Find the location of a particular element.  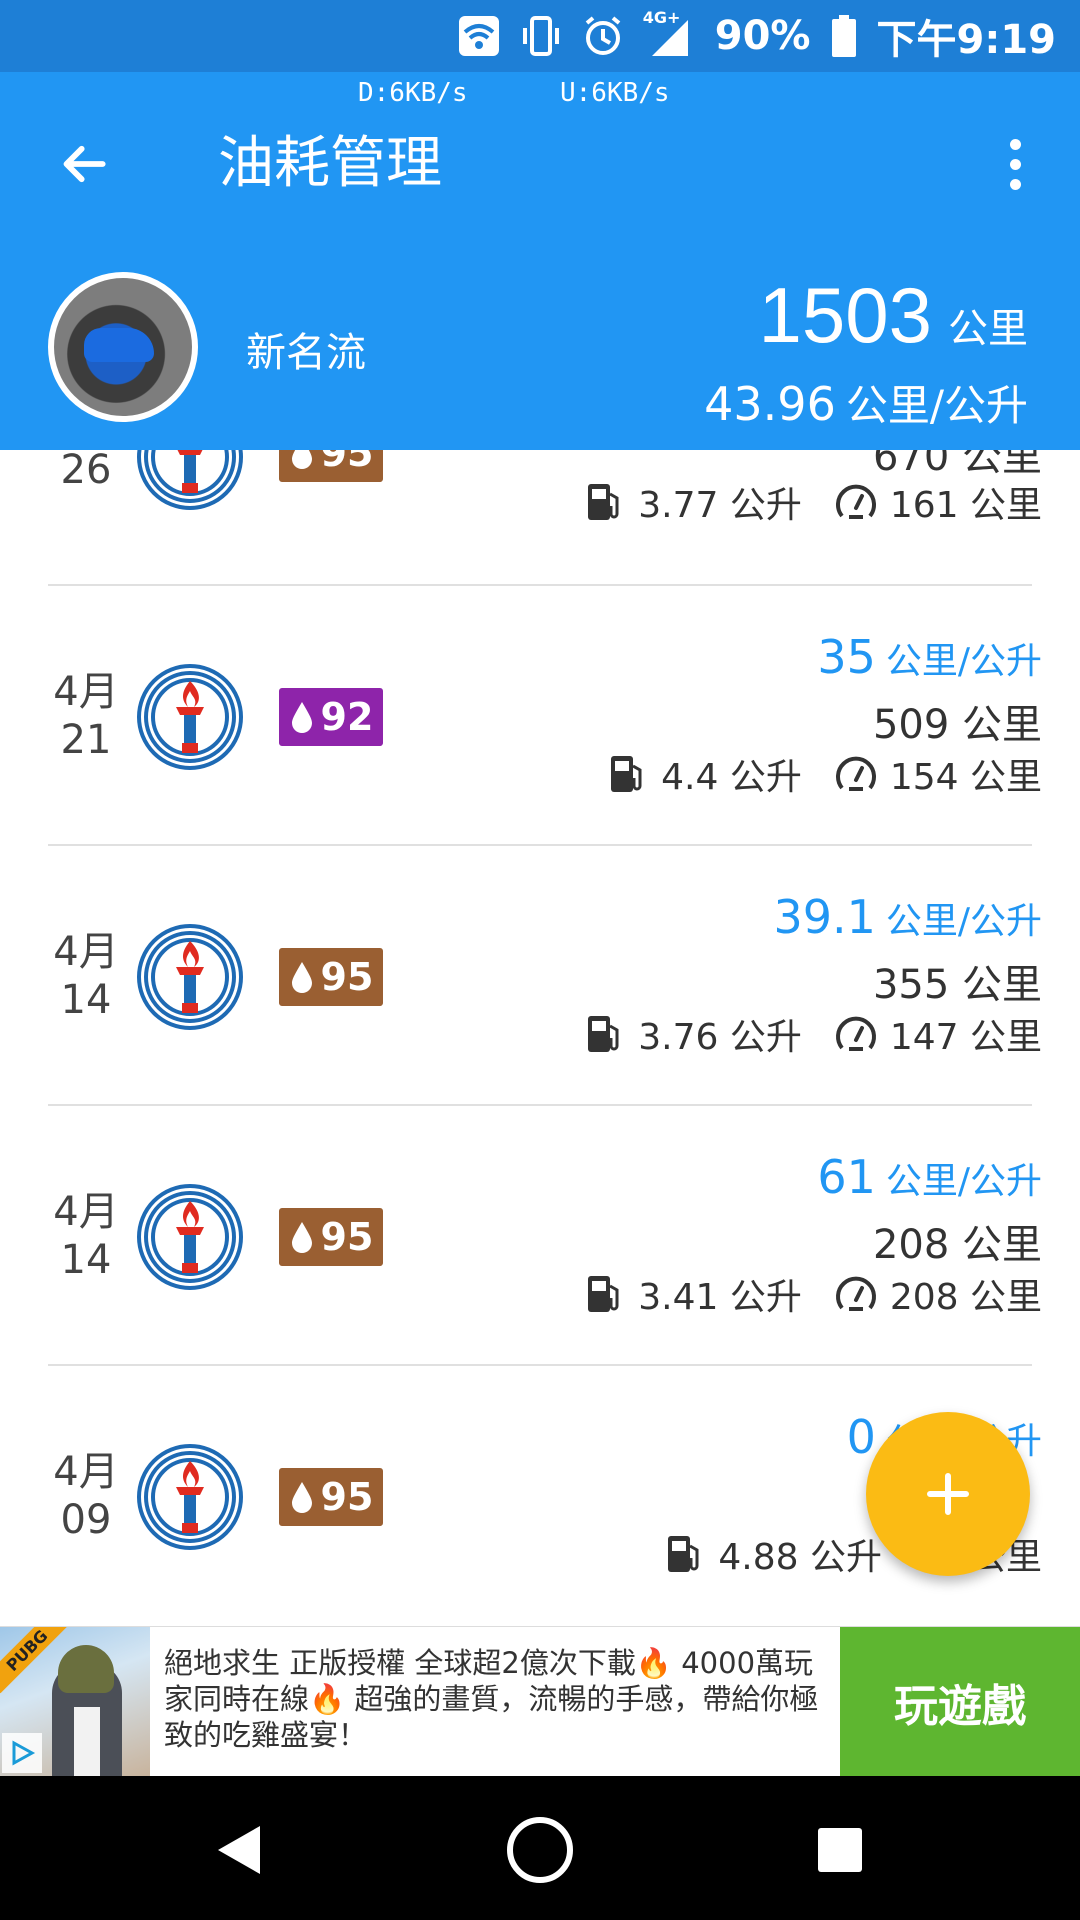

efficiency-value: 61 is located at coordinates (846, 1177).